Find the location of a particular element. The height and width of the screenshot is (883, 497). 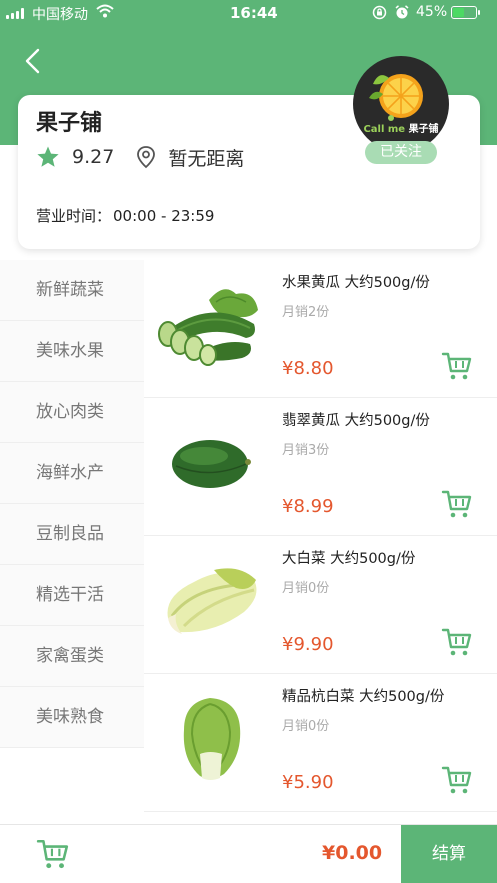

status-bar: 中国移动 16:44 45% is located at coordinates (248, 13).